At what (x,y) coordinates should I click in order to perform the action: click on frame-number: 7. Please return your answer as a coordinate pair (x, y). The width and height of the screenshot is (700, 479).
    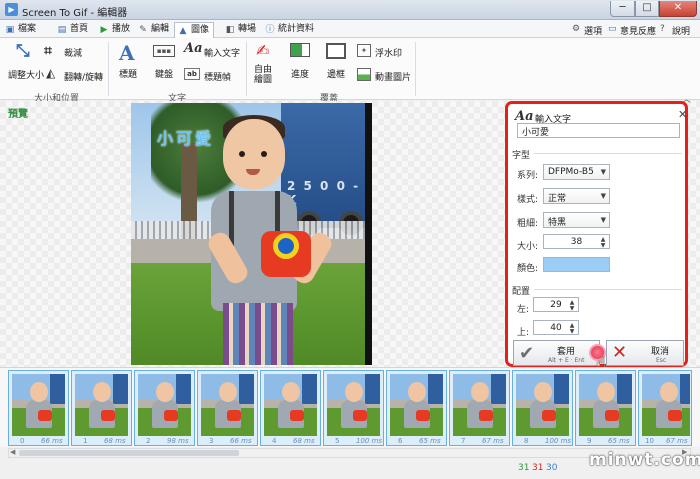
    Looking at the image, I should click on (463, 441).